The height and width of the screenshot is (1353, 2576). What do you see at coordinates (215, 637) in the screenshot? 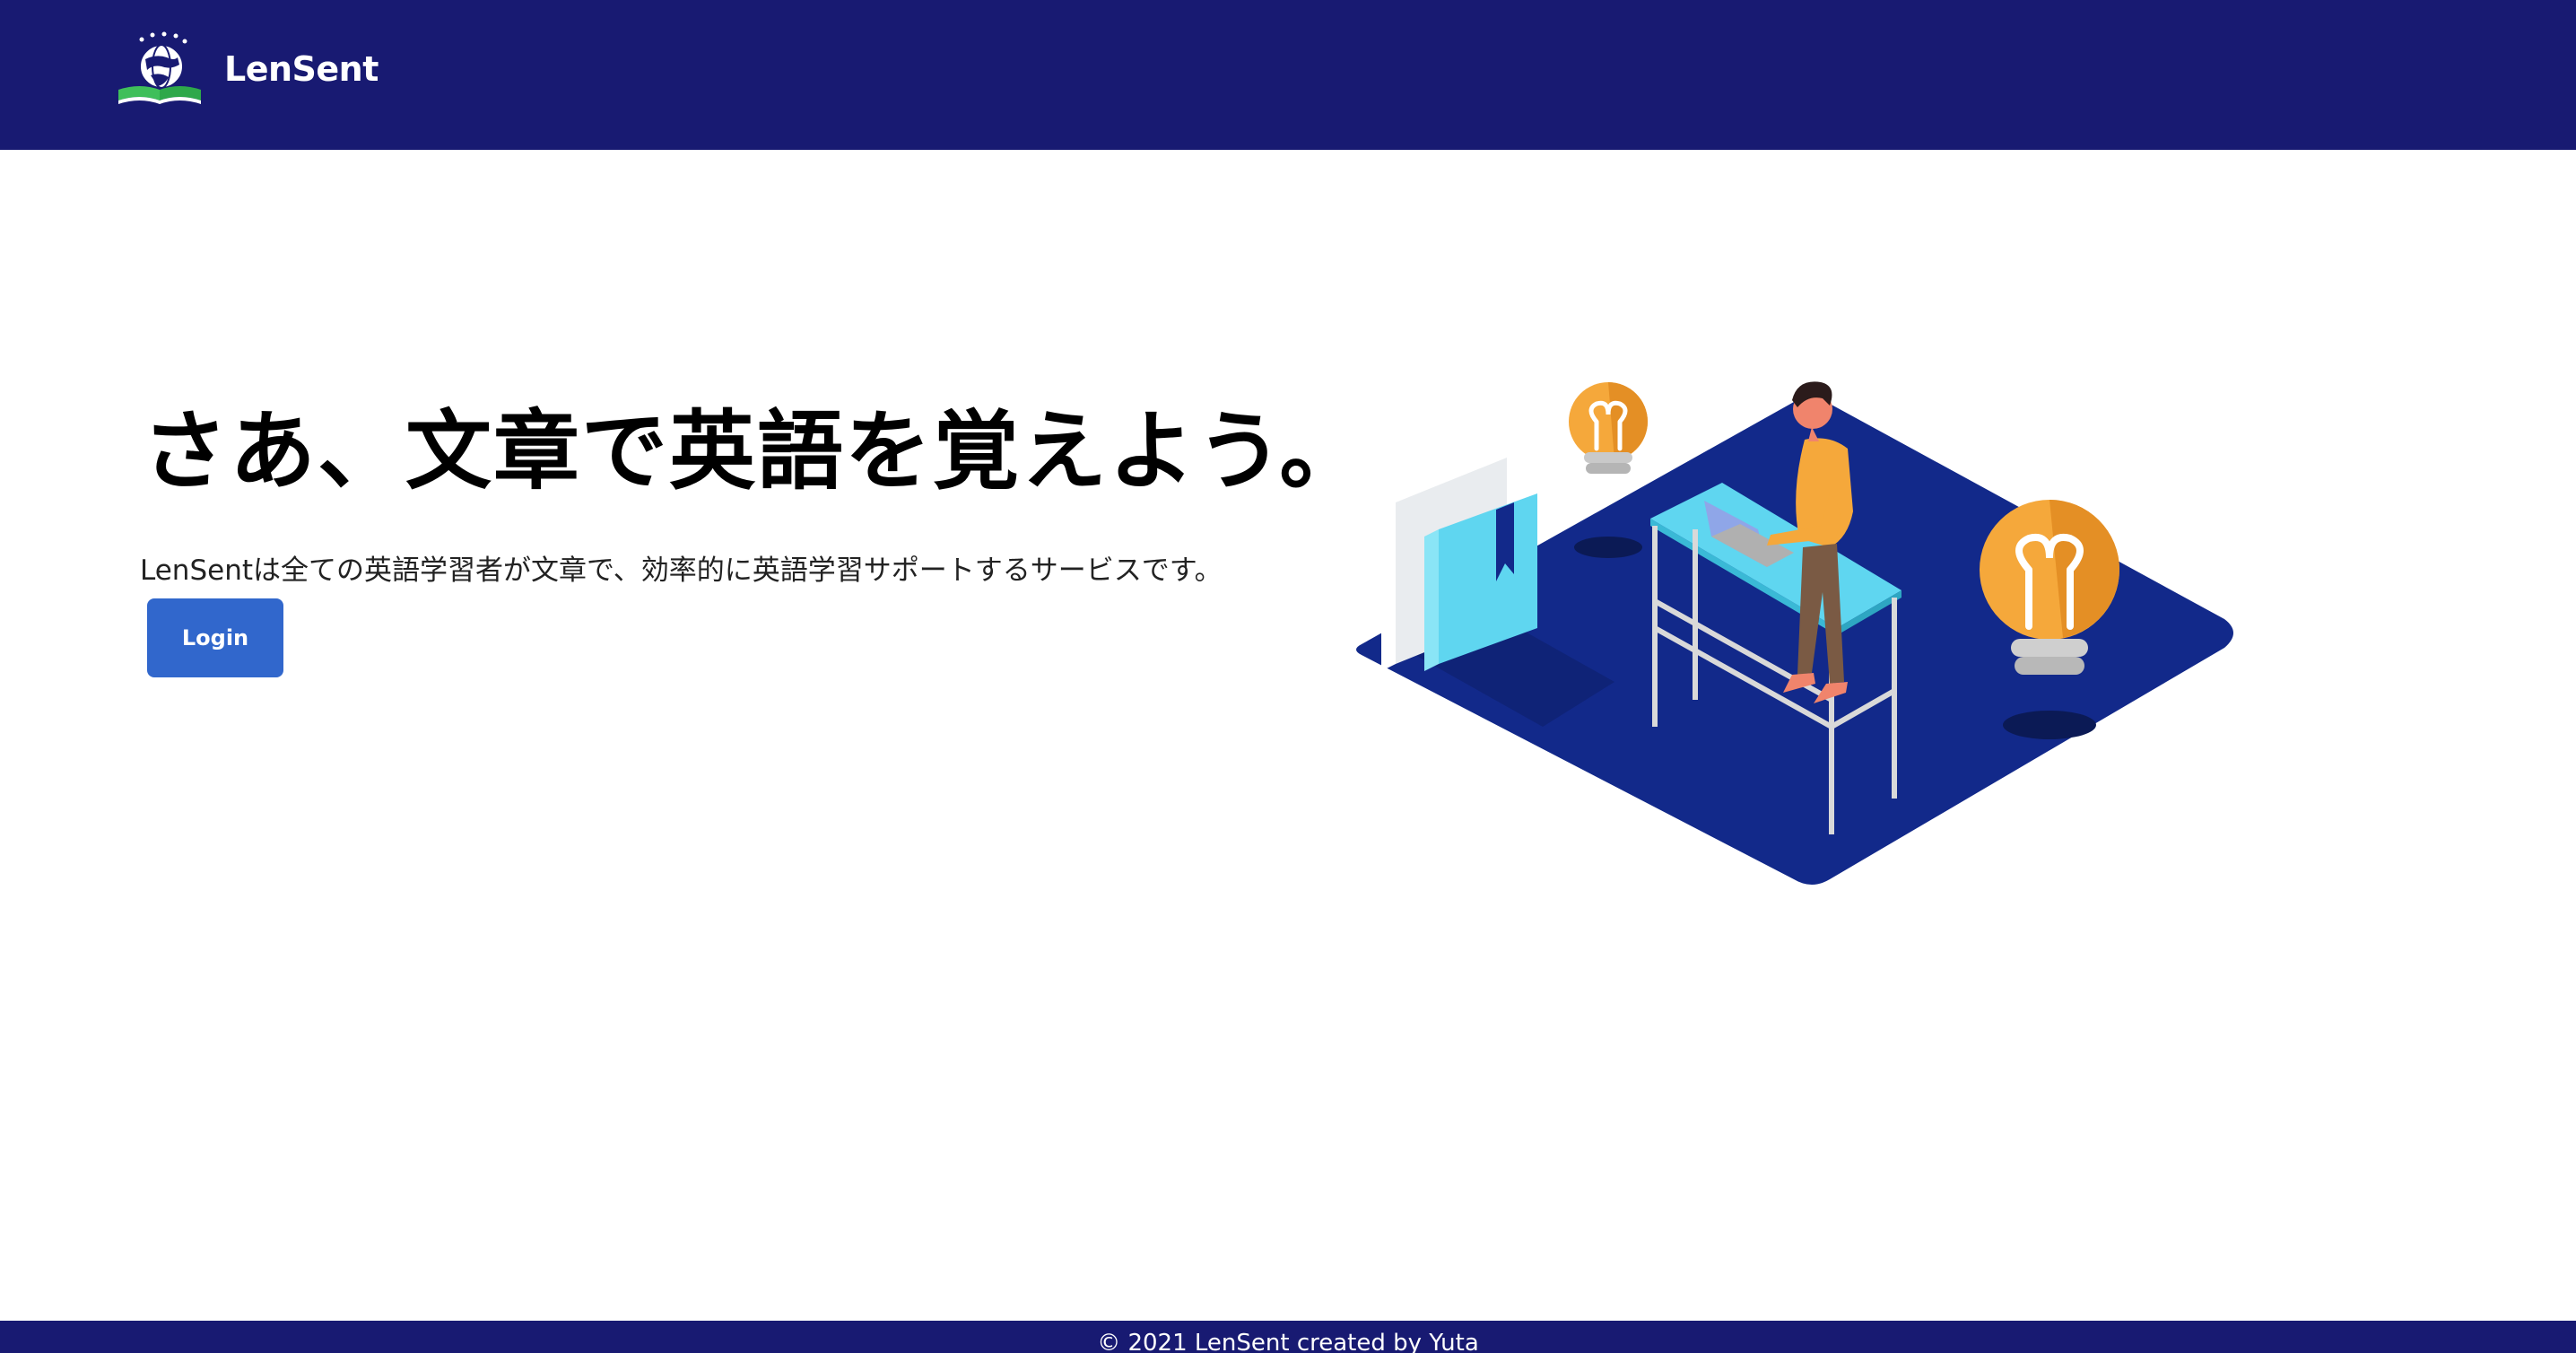
I see `login-button: Login` at bounding box center [215, 637].